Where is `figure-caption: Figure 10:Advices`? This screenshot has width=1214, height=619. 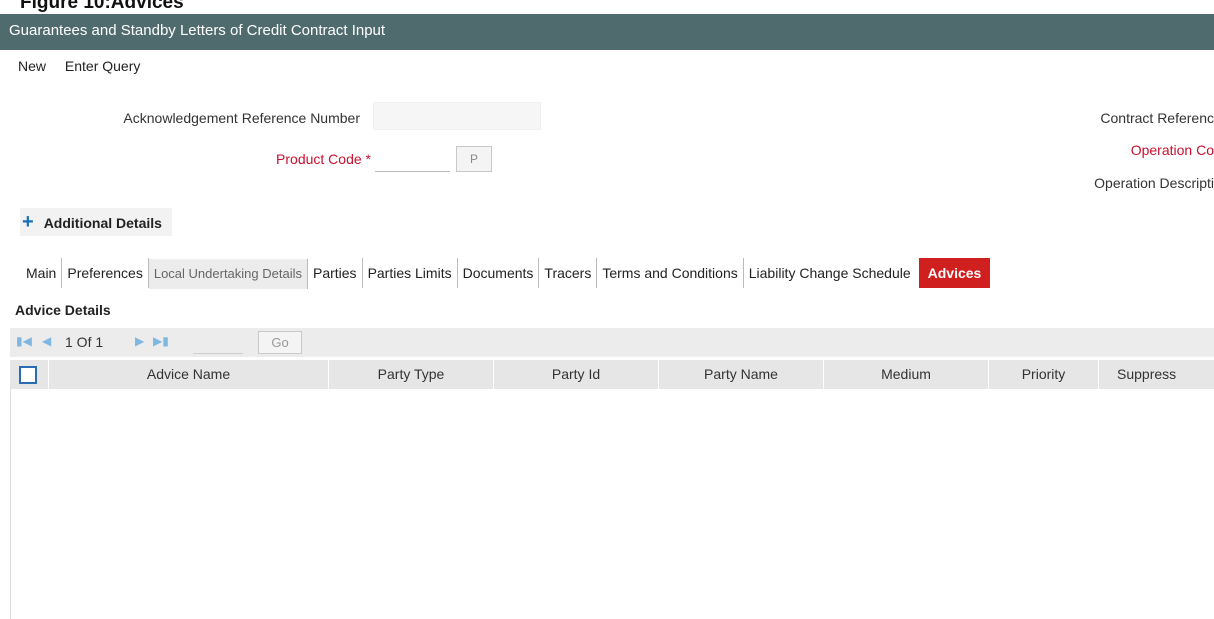 figure-caption: Figure 10:Advices is located at coordinates (102, 6).